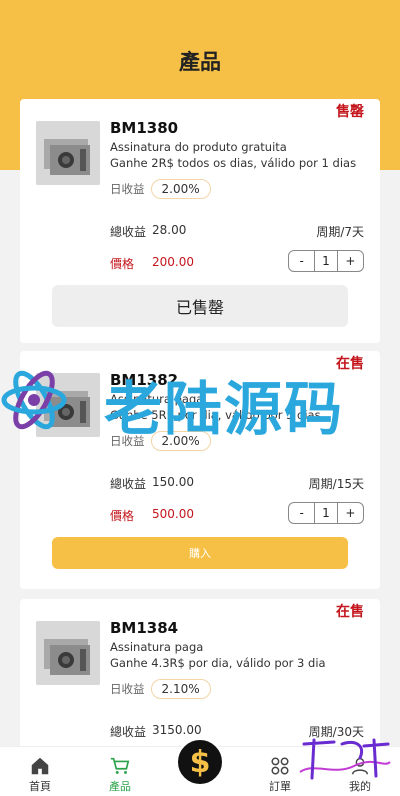  Describe the element at coordinates (360, 766) in the screenshot. I see `user-icon` at that location.